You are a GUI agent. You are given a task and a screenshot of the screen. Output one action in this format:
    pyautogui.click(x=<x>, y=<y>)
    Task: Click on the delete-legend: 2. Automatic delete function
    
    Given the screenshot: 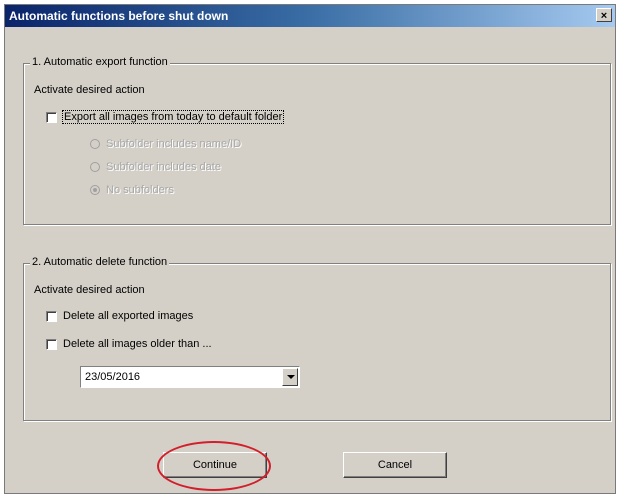 What is the action you would take?
    pyautogui.click(x=100, y=262)
    